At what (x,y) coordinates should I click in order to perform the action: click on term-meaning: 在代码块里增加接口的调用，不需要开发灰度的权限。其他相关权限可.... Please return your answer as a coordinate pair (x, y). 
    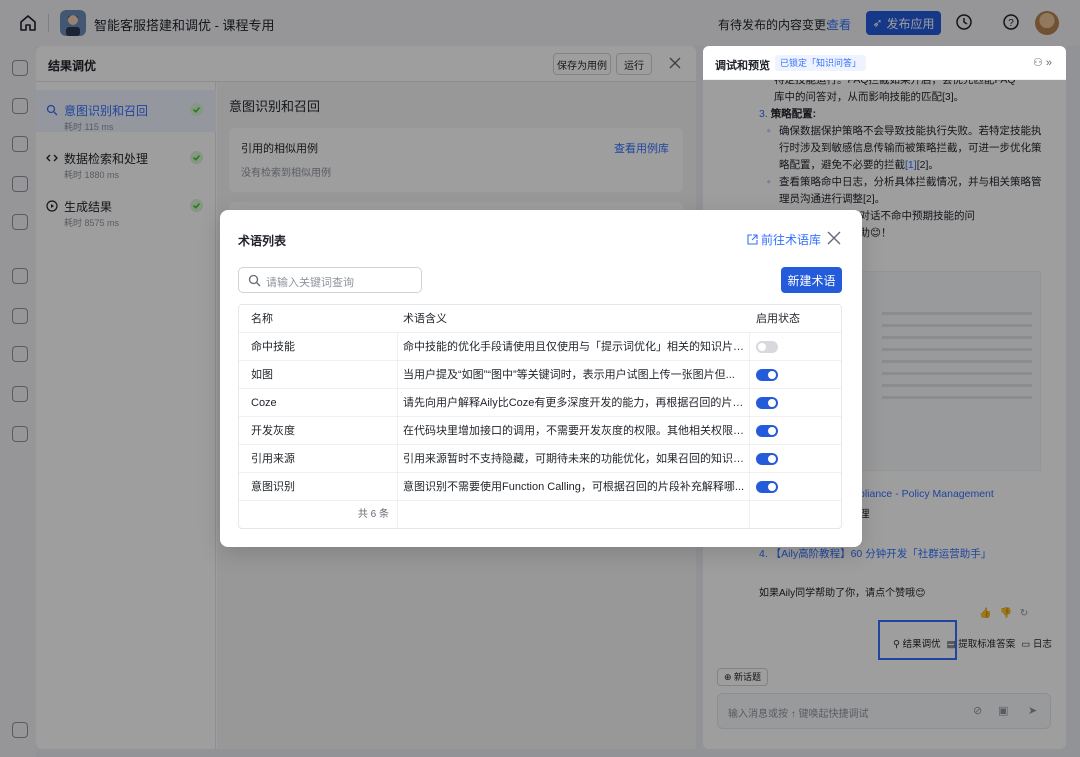
    Looking at the image, I should click on (575, 431).